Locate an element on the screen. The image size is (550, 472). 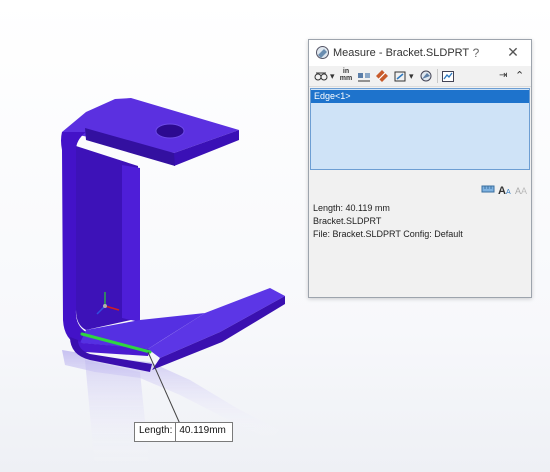
arc-circle-options-icon is located at coordinates (321, 76).